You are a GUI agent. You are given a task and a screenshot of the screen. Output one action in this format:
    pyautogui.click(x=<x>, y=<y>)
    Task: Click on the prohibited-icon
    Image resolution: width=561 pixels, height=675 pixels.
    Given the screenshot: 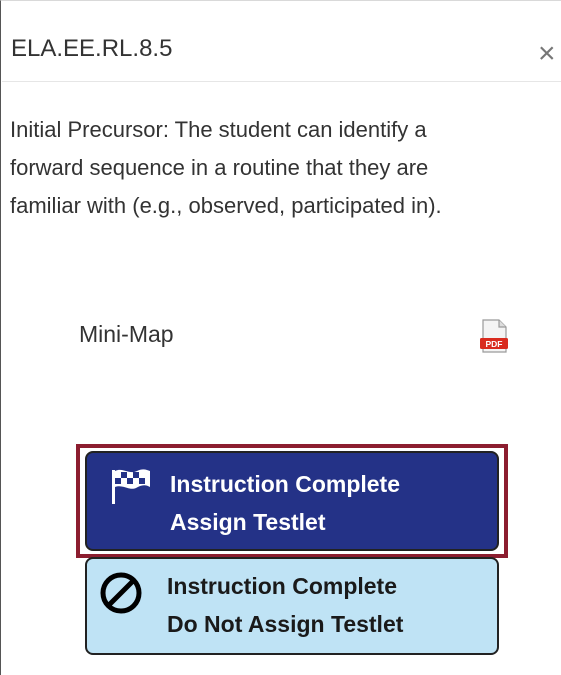 What is the action you would take?
    pyautogui.click(x=121, y=593)
    